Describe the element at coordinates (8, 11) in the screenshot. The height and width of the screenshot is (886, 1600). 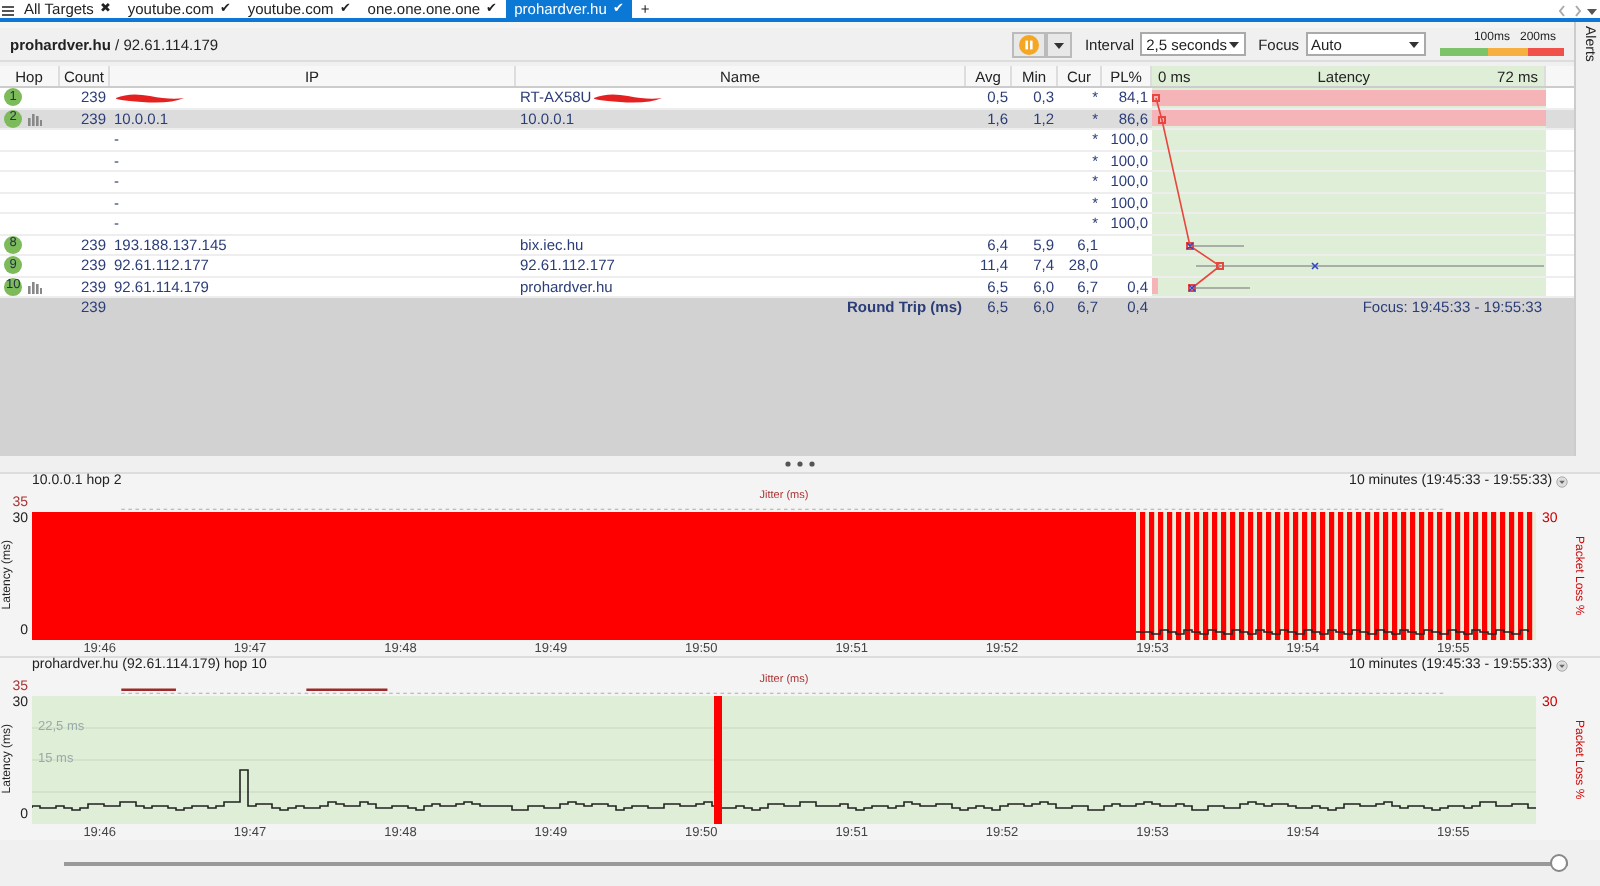
I see `menu-icon` at that location.